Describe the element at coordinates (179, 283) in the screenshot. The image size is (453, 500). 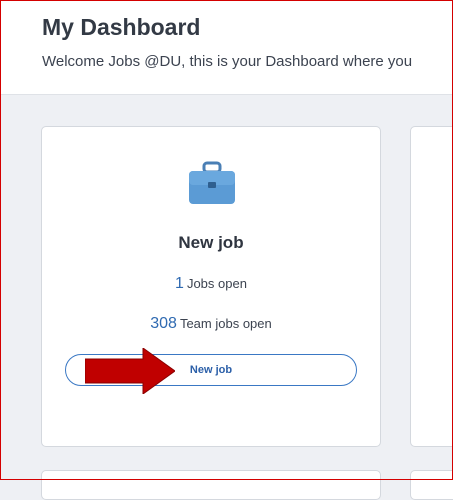
I see `jobs-open-count: 1` at that location.